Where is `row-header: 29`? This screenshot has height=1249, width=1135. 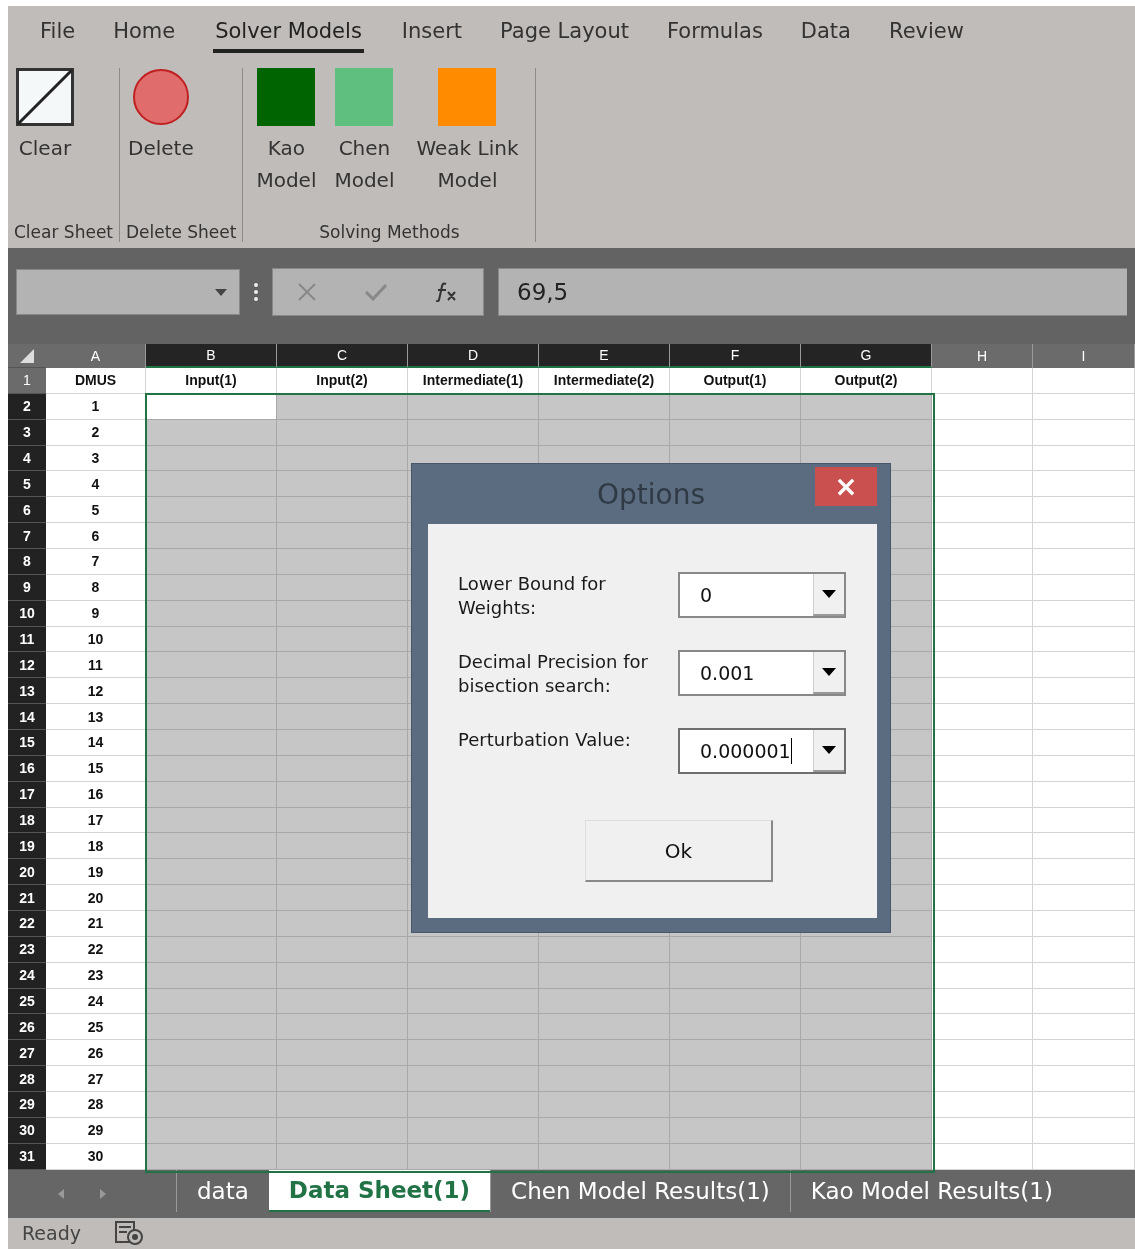 row-header: 29 is located at coordinates (27, 1105).